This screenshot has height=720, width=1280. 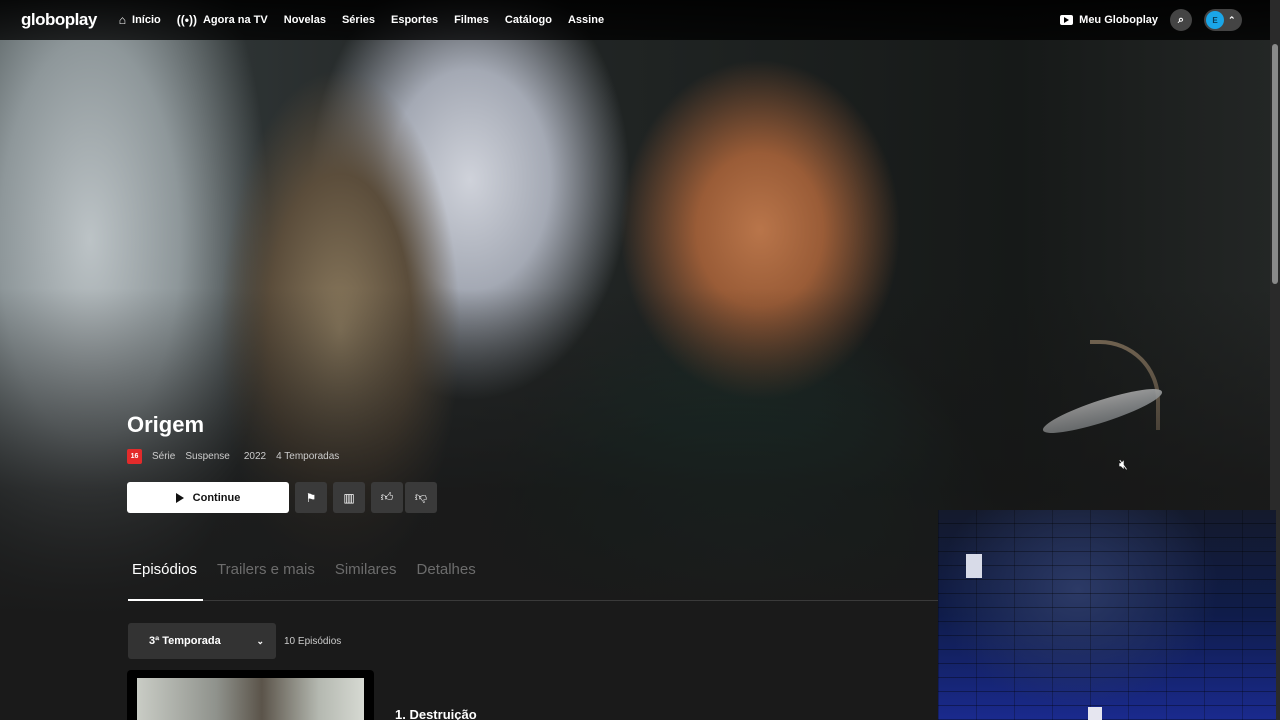 What do you see at coordinates (134, 456) in the screenshot?
I see `age-rating-badge: 16` at bounding box center [134, 456].